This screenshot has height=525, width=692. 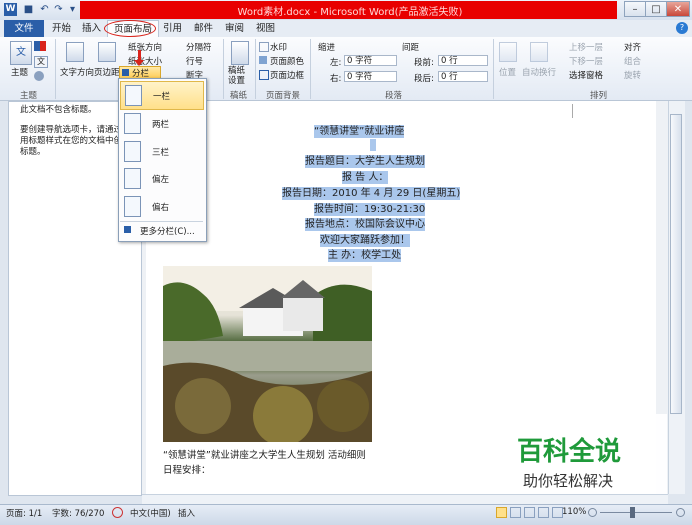 What do you see at coordinates (632, 47) in the screenshot?
I see `align-button: 对齐` at bounding box center [632, 47].